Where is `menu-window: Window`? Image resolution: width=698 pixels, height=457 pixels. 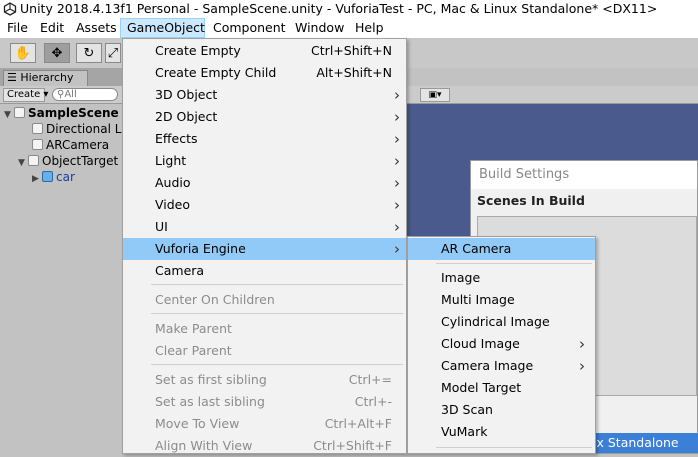 menu-window: Window is located at coordinates (319, 28).